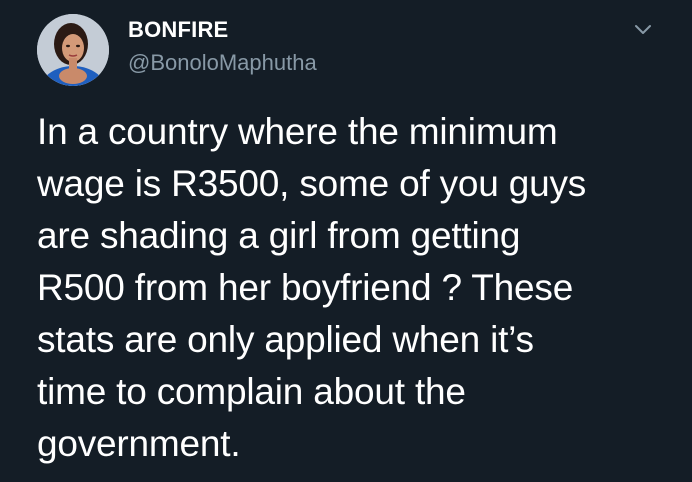 The height and width of the screenshot is (482, 692). I want to click on user-handle: @BonoloMaphutha, so click(222, 63).